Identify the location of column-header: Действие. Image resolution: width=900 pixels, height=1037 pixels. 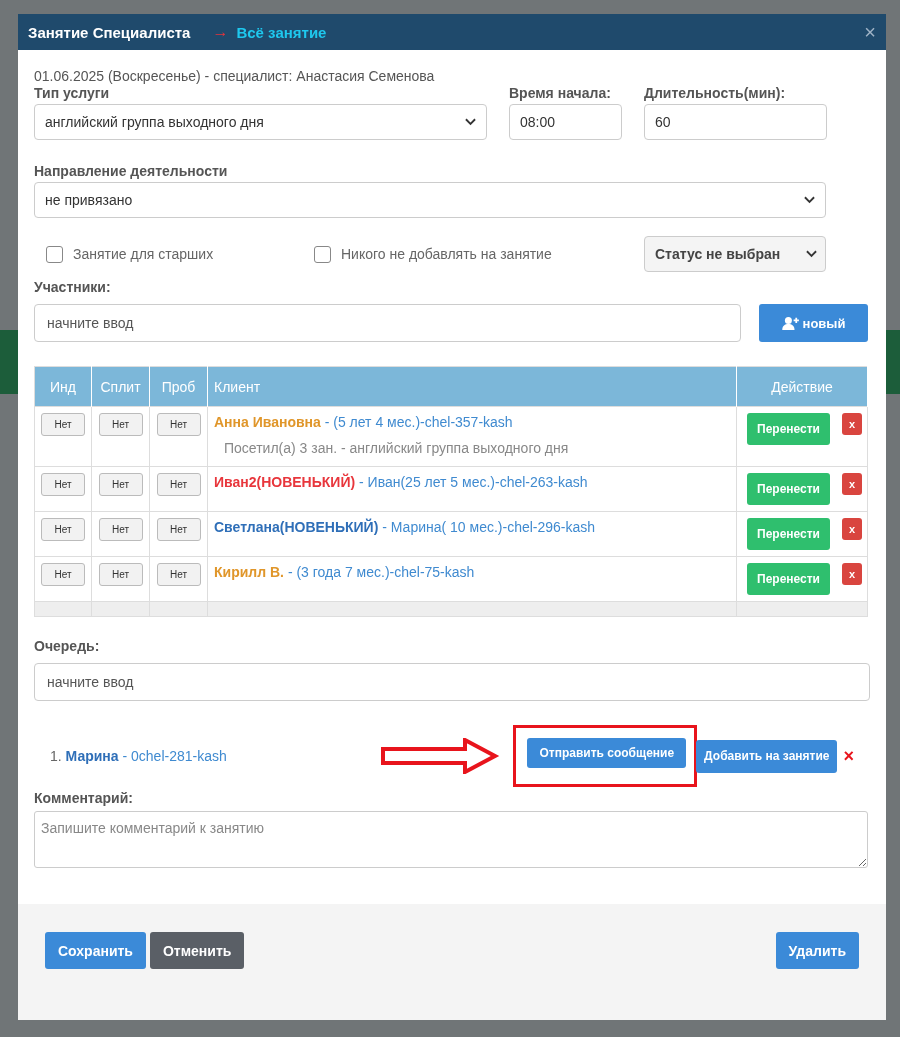
(802, 386).